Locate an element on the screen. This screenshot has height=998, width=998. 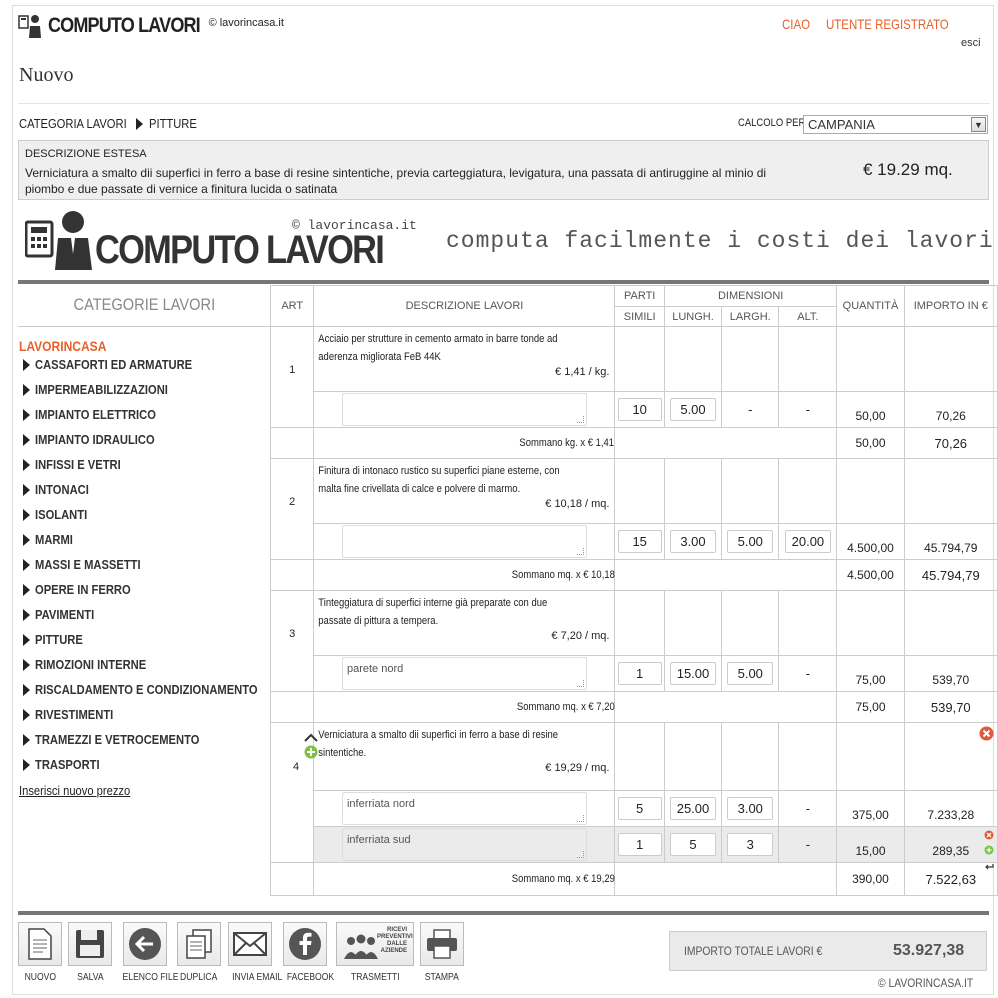
col-parti: PARTI is located at coordinates (639, 296).